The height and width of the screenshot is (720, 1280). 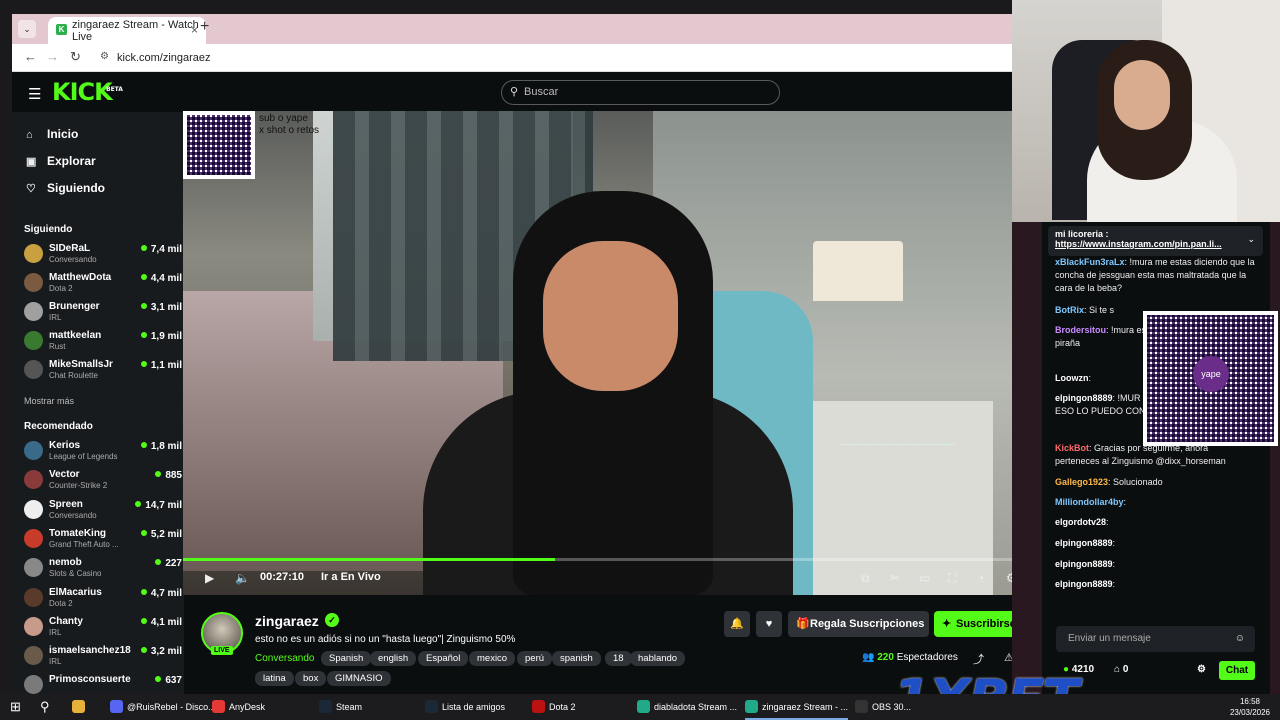 I want to click on top-header: ☰ KICK BETA ⚲ Buscar, so click(x=512, y=92).